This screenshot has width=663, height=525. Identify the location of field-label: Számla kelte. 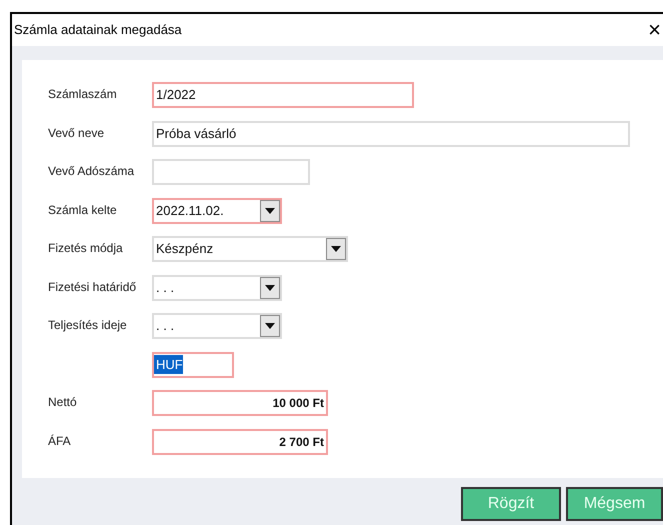
(82, 210).